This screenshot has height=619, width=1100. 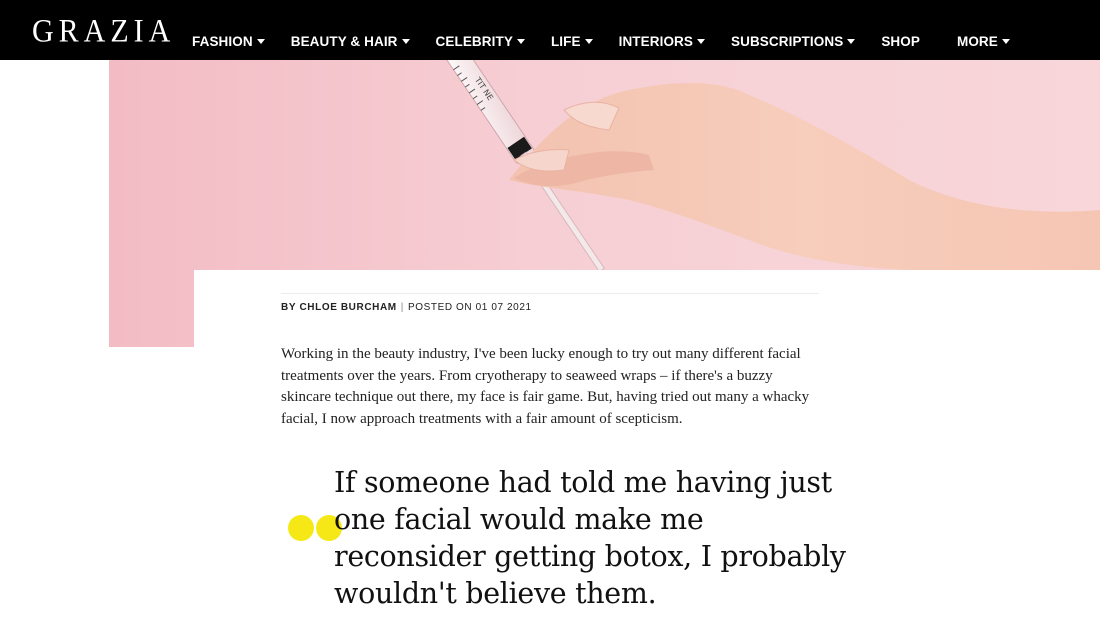 What do you see at coordinates (222, 41) in the screenshot?
I see `nav-label: FASHION` at bounding box center [222, 41].